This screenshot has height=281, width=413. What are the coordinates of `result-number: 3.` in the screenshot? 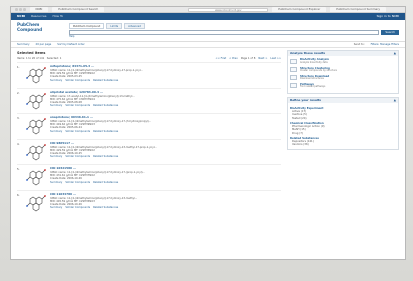 It's located at (18, 119).